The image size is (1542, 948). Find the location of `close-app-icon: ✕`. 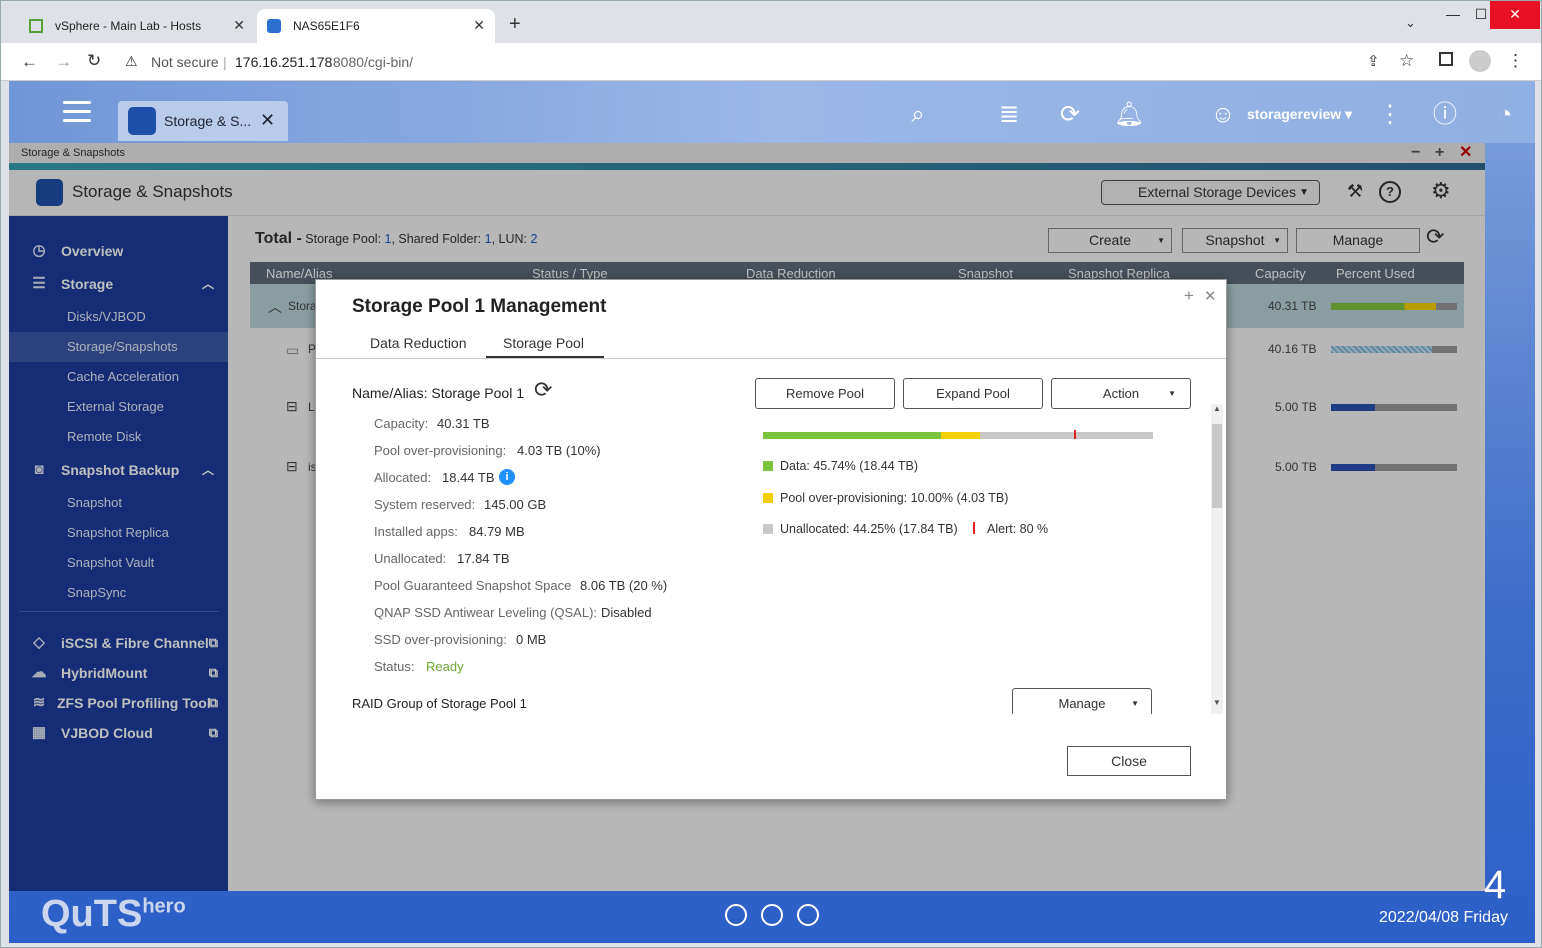

close-app-icon: ✕ is located at coordinates (267, 120).